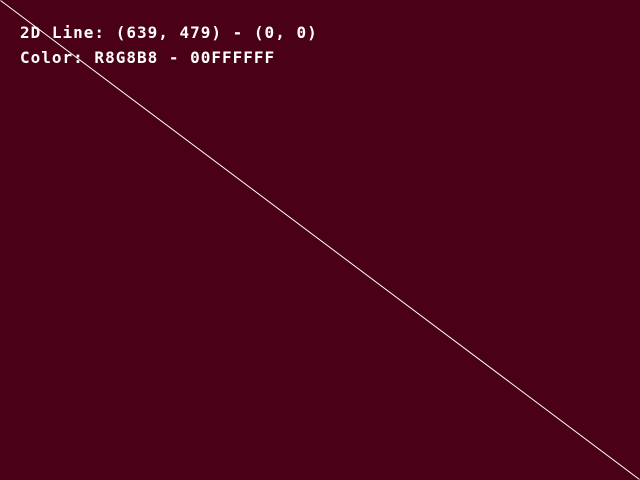  Describe the element at coordinates (169, 32) in the screenshot. I see `line-coordinates-label: 2D Line: (639, 479) - (0, 0)` at that location.